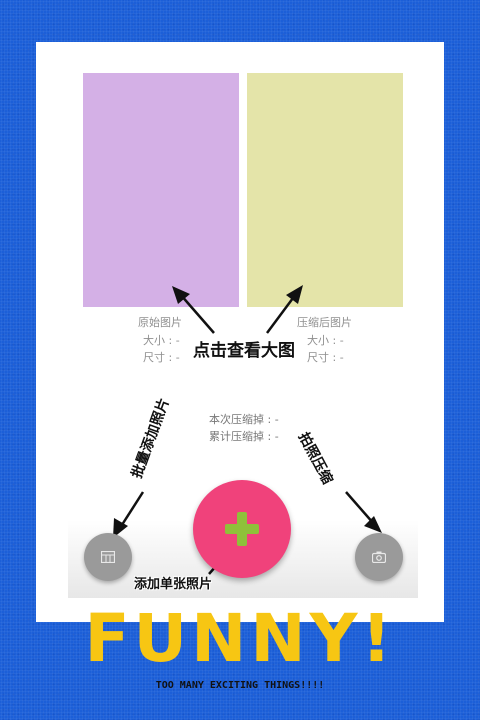  I want to click on view-large-hint: 点击查看大图, so click(244, 351).